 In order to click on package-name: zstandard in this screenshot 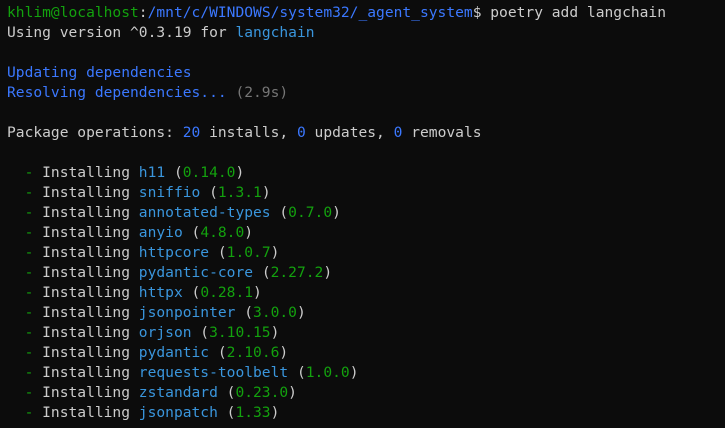, I will do `click(178, 392)`.